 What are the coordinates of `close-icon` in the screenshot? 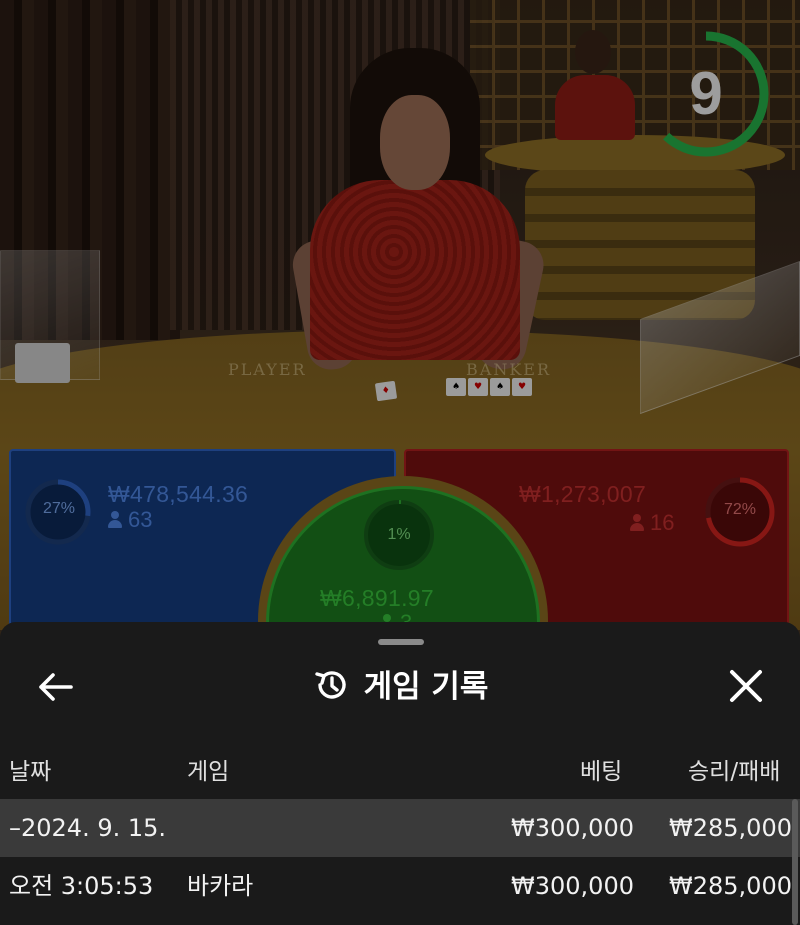 It's located at (746, 686).